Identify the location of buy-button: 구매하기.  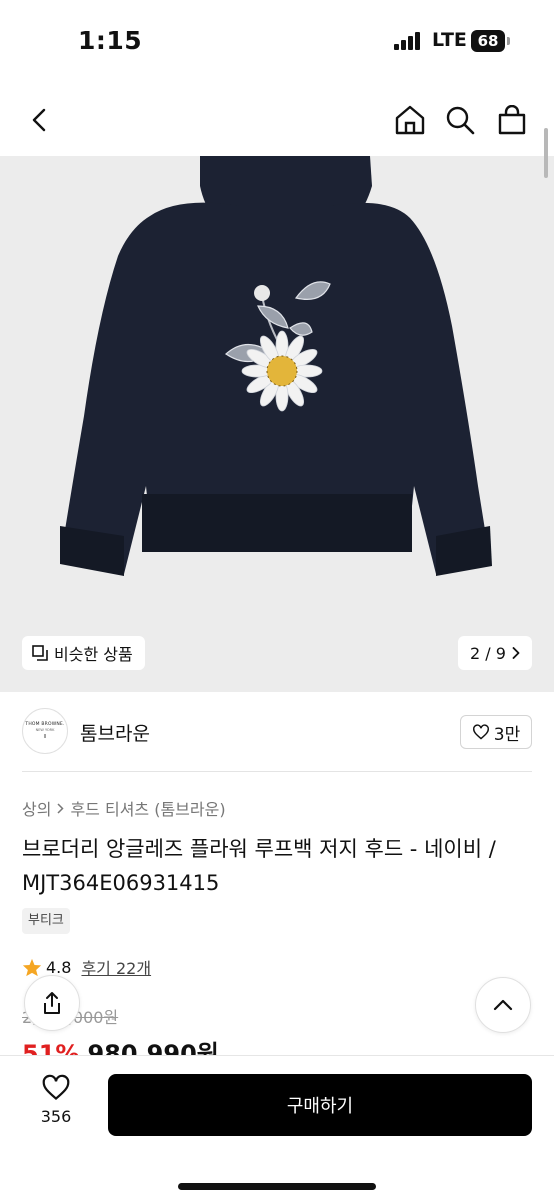
(320, 1105).